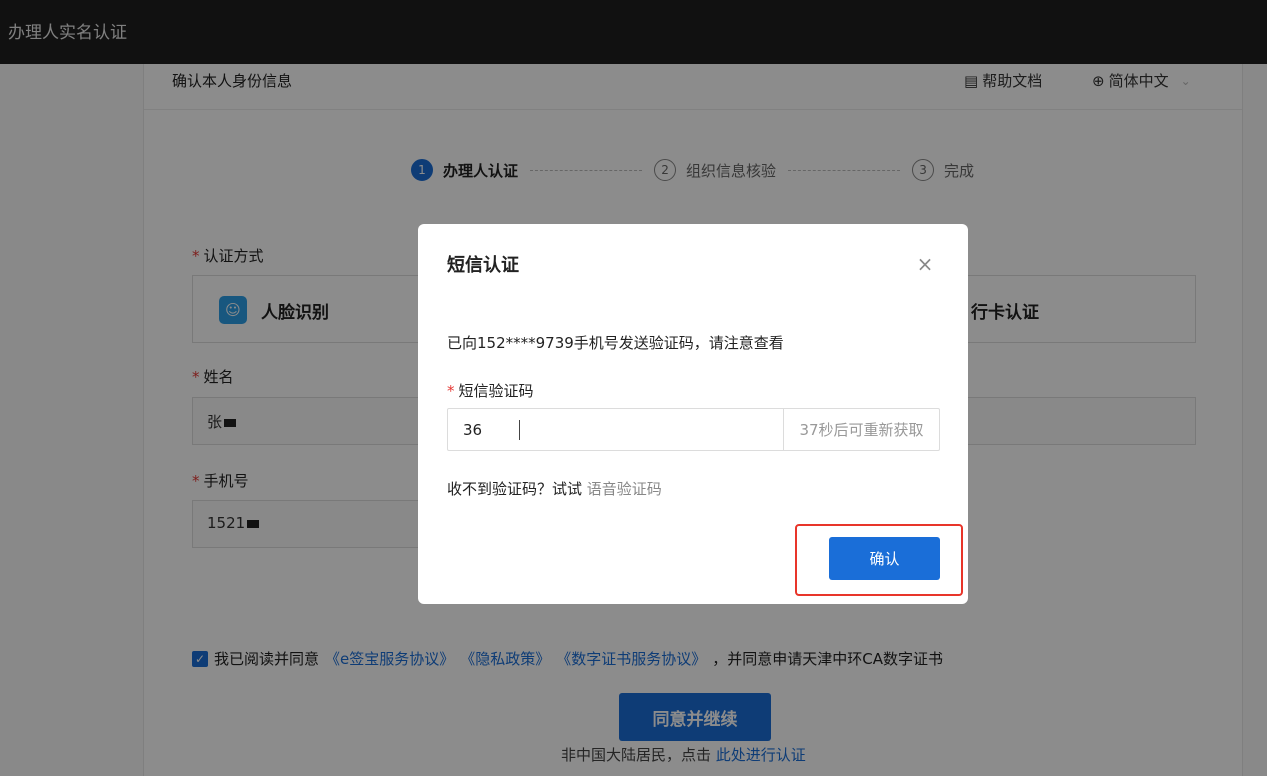 This screenshot has width=1267, height=776. I want to click on close-icon: ×, so click(925, 264).